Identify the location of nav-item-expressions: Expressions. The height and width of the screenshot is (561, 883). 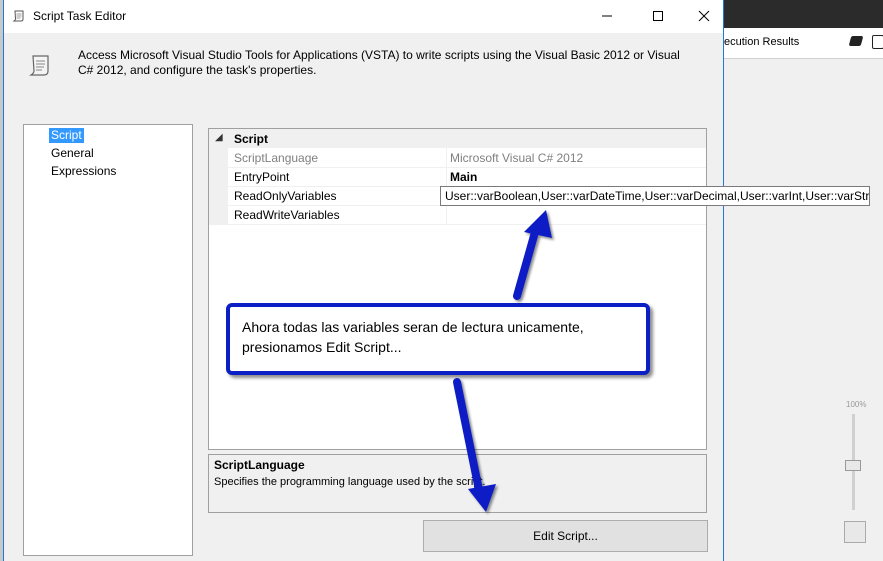
(83, 171).